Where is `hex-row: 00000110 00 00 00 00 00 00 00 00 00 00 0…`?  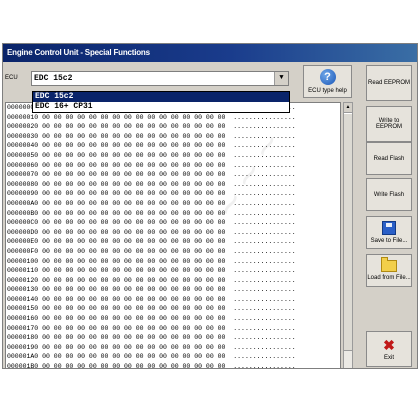
hex-row: 00000110 00 00 00 00 00 00 00 00 00 00 0… is located at coordinates (151, 271).